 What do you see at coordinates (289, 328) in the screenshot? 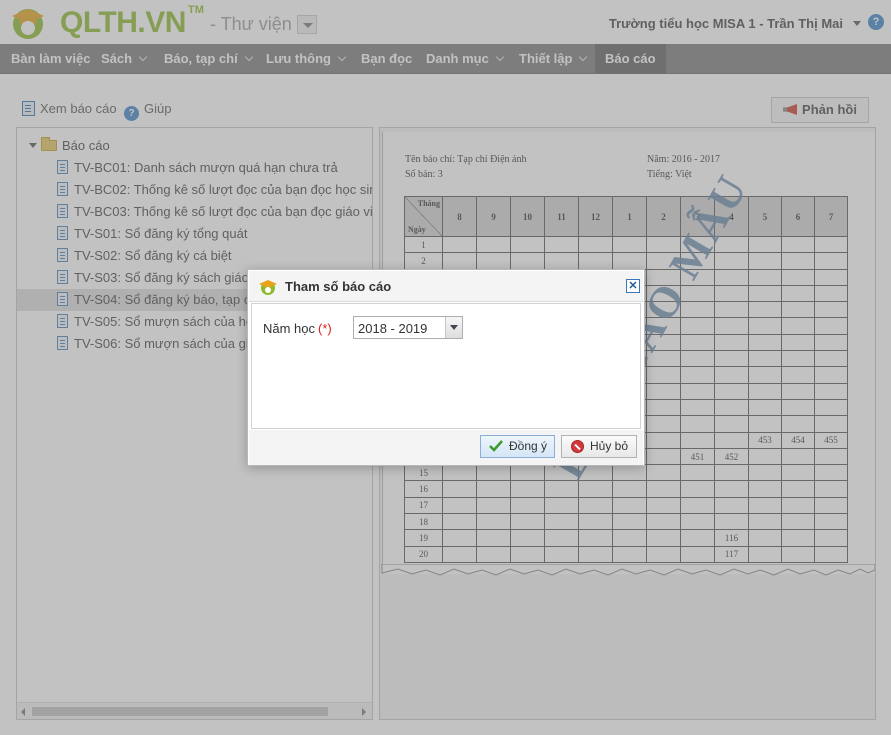
I see `school-year-label-text: Năm học` at bounding box center [289, 328].